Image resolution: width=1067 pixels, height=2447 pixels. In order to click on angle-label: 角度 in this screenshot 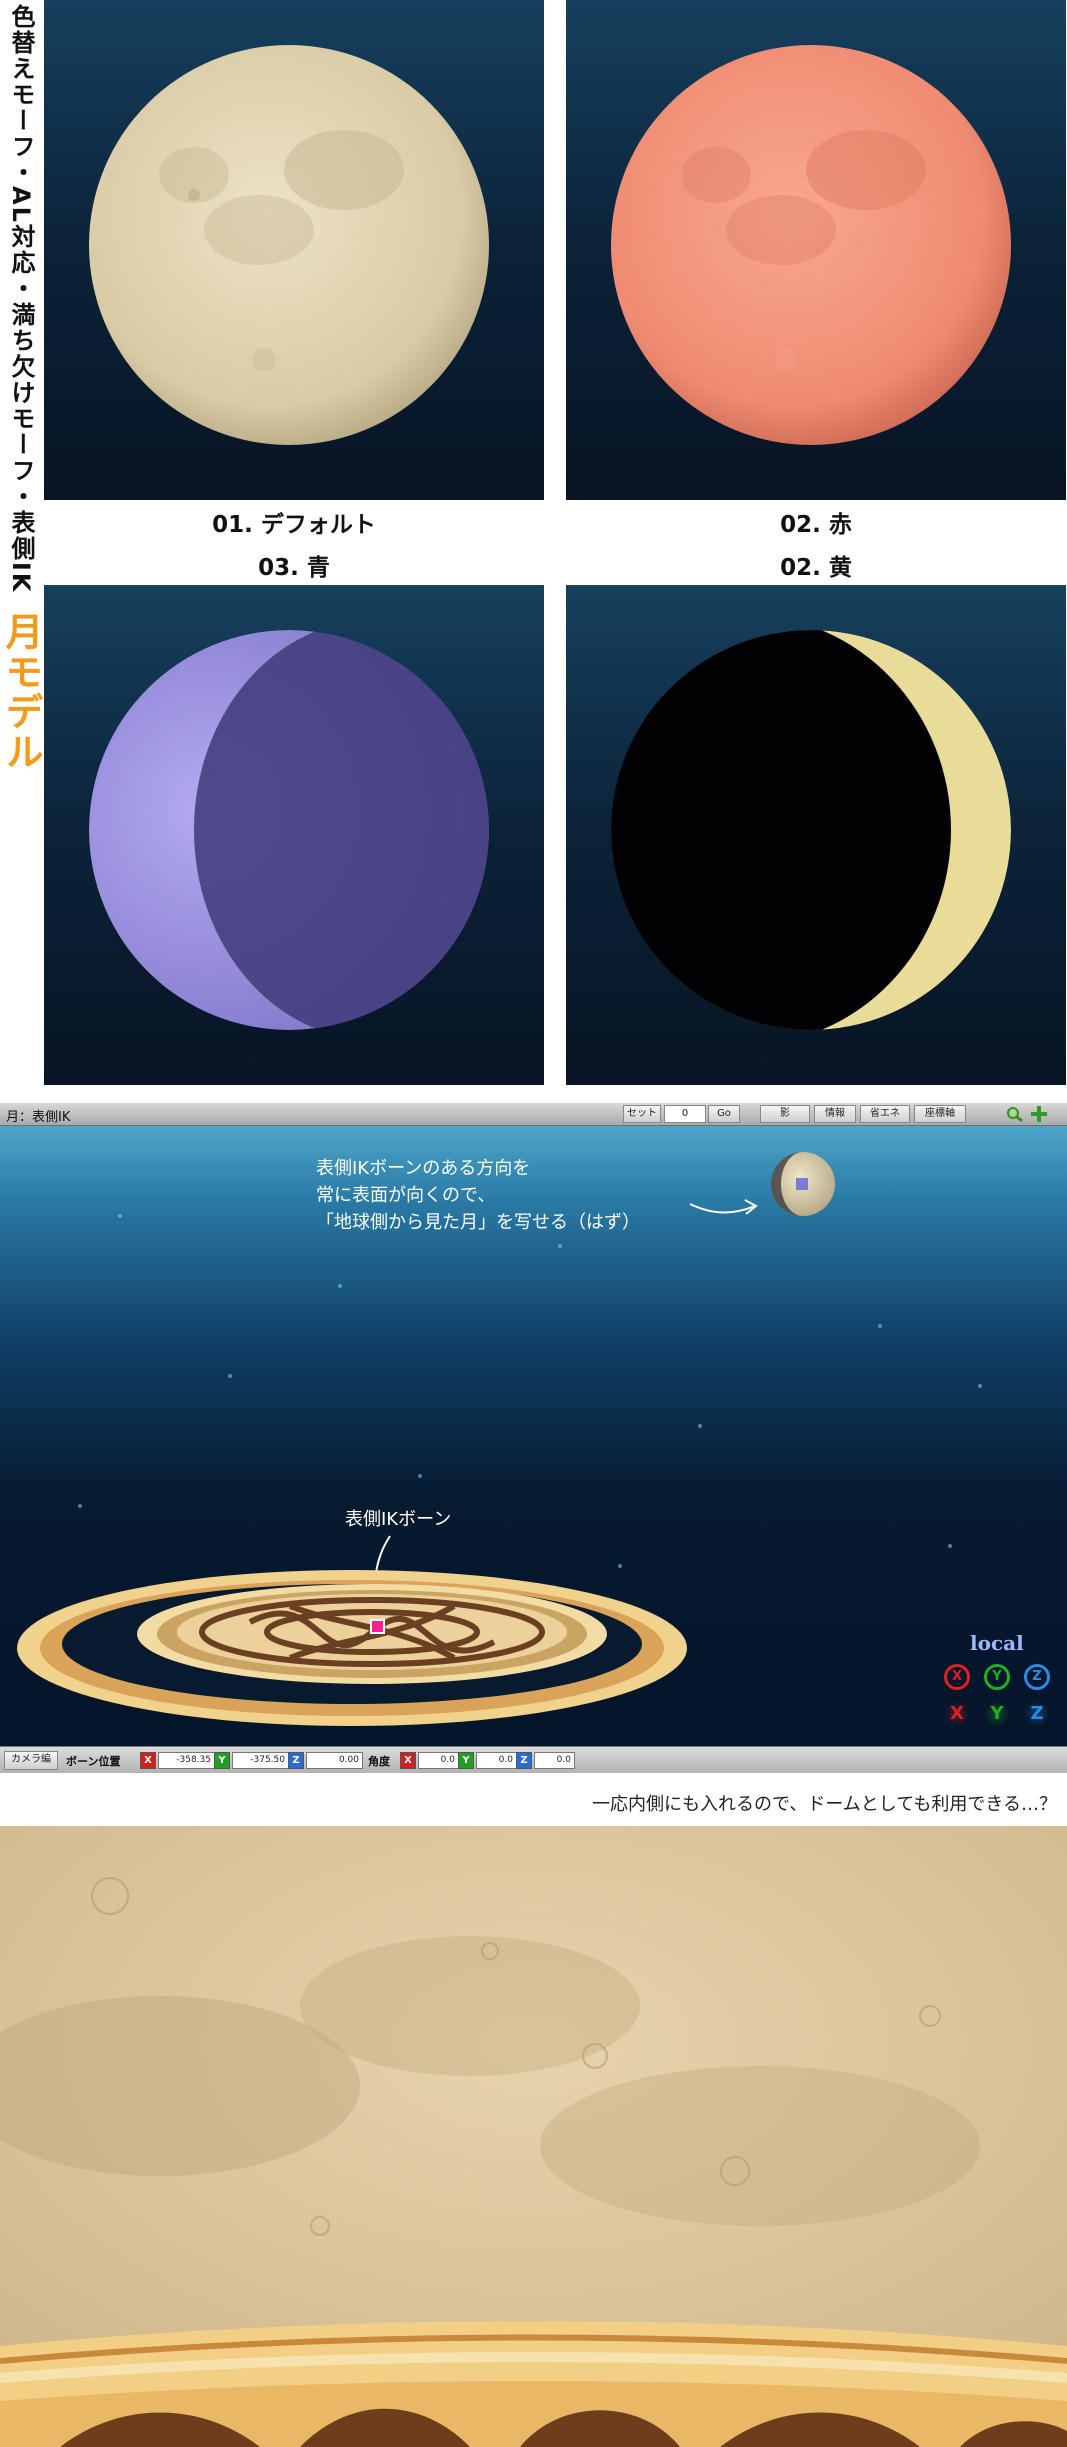, I will do `click(379, 1761)`.